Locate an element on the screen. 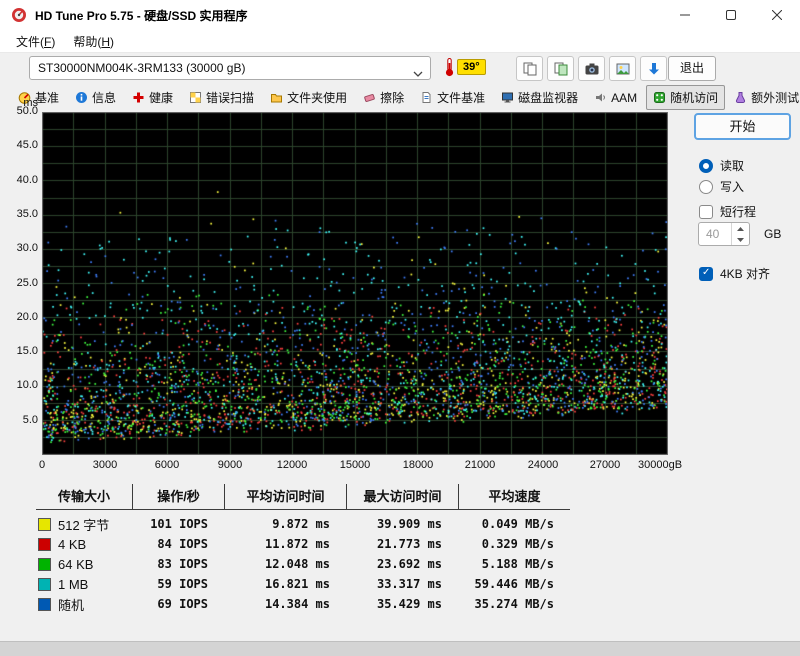  spin-down-icon is located at coordinates (740, 239).